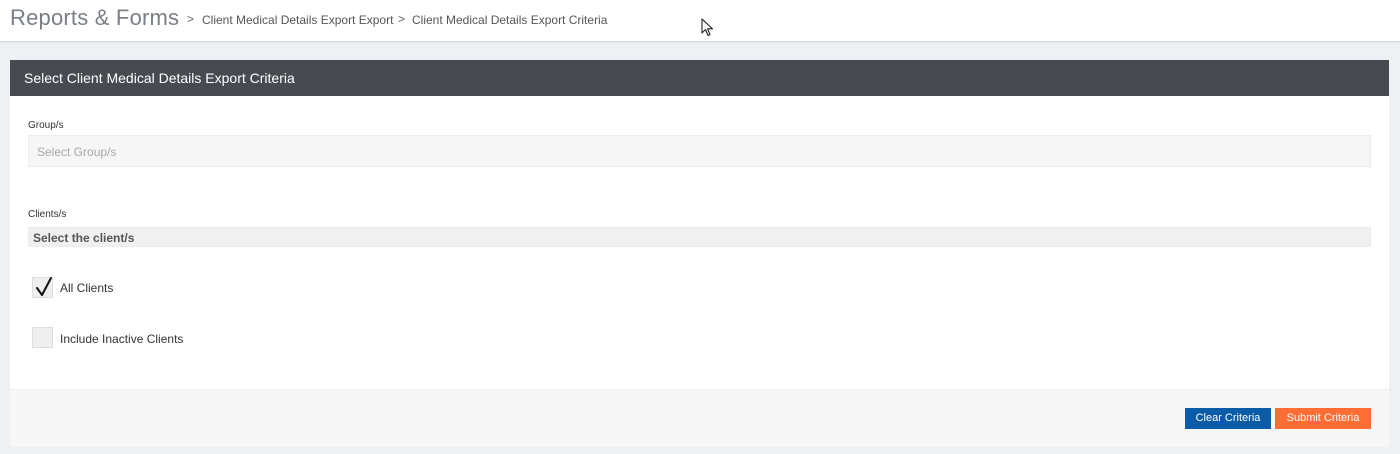  Describe the element at coordinates (84, 238) in the screenshot. I see `clients-select-placeholder: Select the client/s` at that location.